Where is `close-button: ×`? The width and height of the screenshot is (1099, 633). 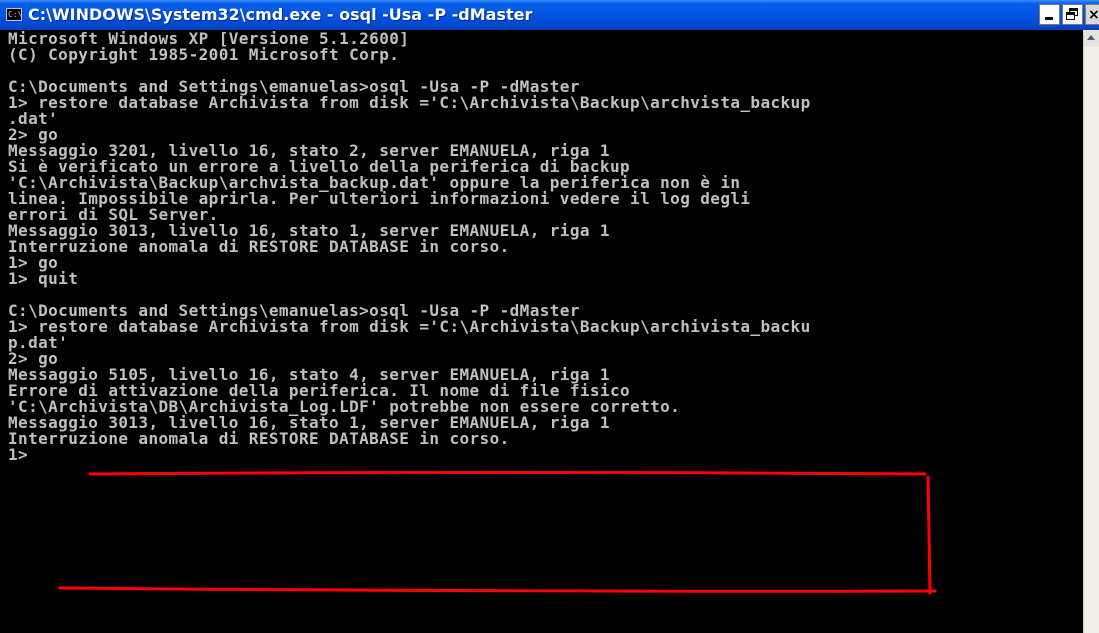
close-button: × is located at coordinates (1092, 14).